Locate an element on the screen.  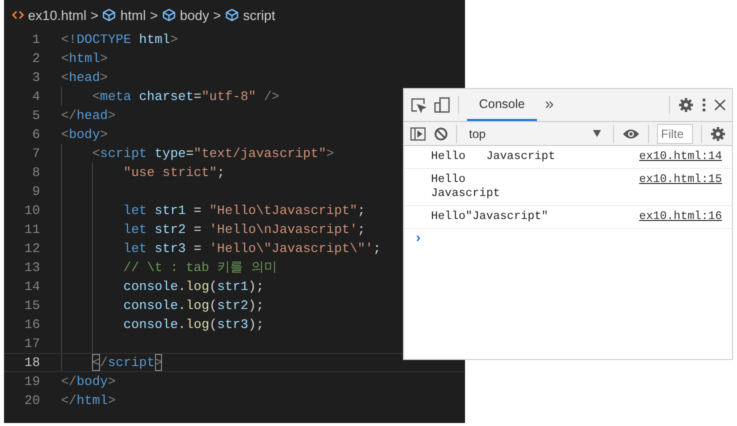
line-number: 18 is located at coordinates (31, 362).